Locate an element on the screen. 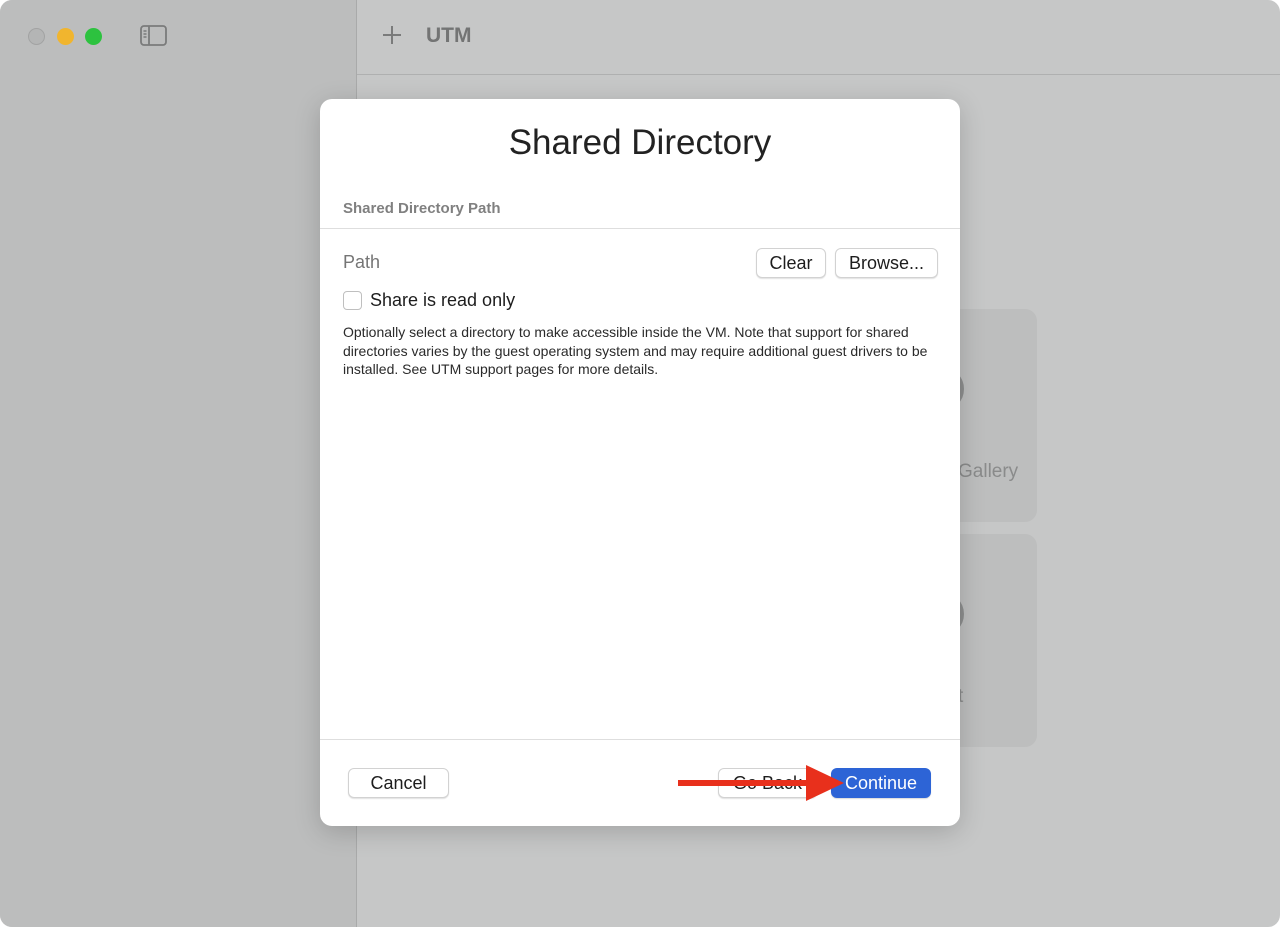 This screenshot has width=1280, height=927. read-only-label: Share is read only is located at coordinates (442, 300).